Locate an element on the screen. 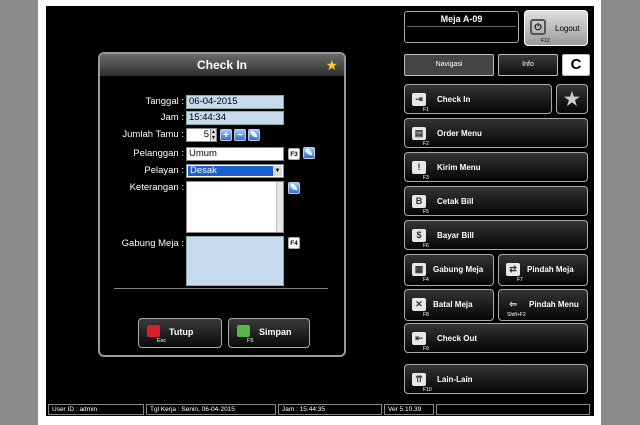 This screenshot has height=425, width=640. keterangan-textarea is located at coordinates (235, 207).